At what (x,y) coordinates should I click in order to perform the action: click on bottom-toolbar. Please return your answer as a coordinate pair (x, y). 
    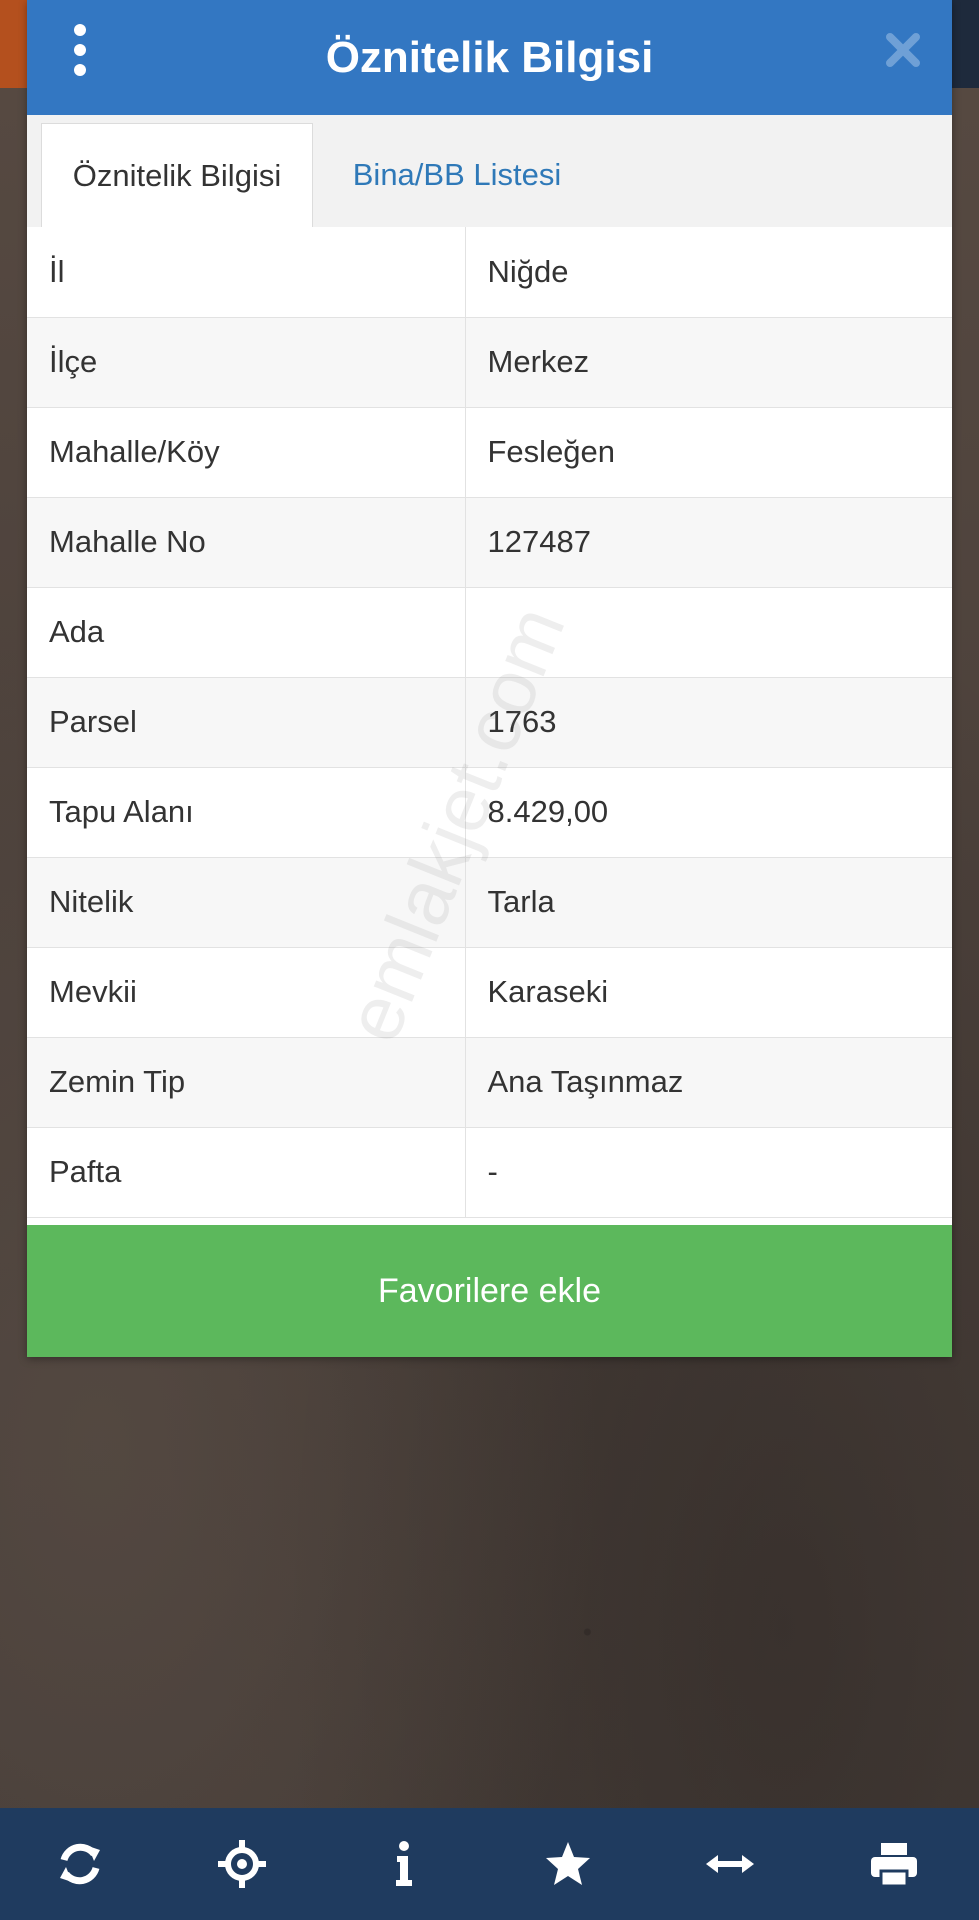
    Looking at the image, I should click on (489, 1864).